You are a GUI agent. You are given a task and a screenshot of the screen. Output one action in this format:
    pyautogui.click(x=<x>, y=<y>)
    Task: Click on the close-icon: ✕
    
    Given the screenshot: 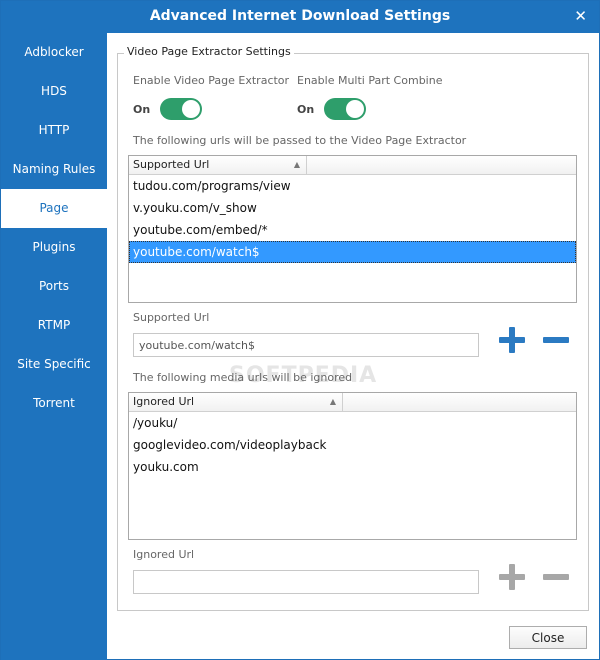 What is the action you would take?
    pyautogui.click(x=580, y=16)
    